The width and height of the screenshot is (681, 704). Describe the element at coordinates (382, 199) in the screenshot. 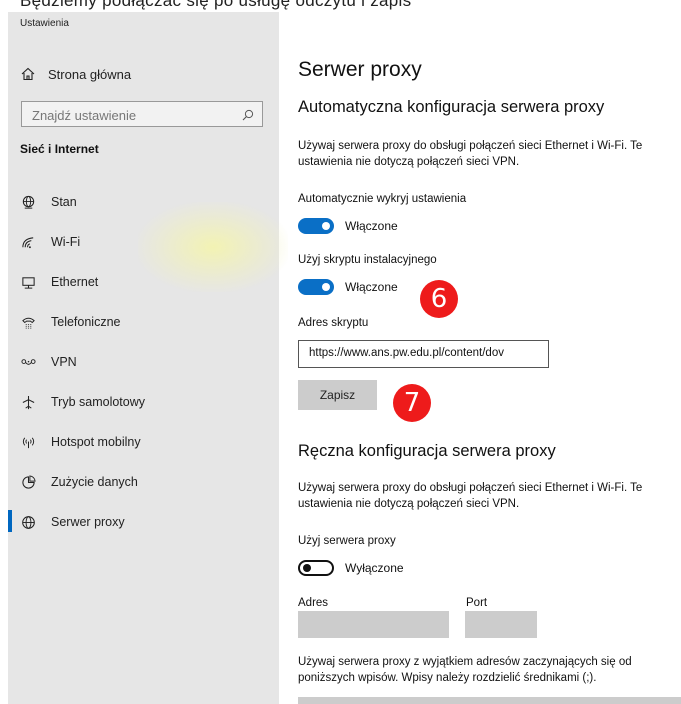

I see `auto-detect-label: Automatycznie wykryj ustawienia` at that location.